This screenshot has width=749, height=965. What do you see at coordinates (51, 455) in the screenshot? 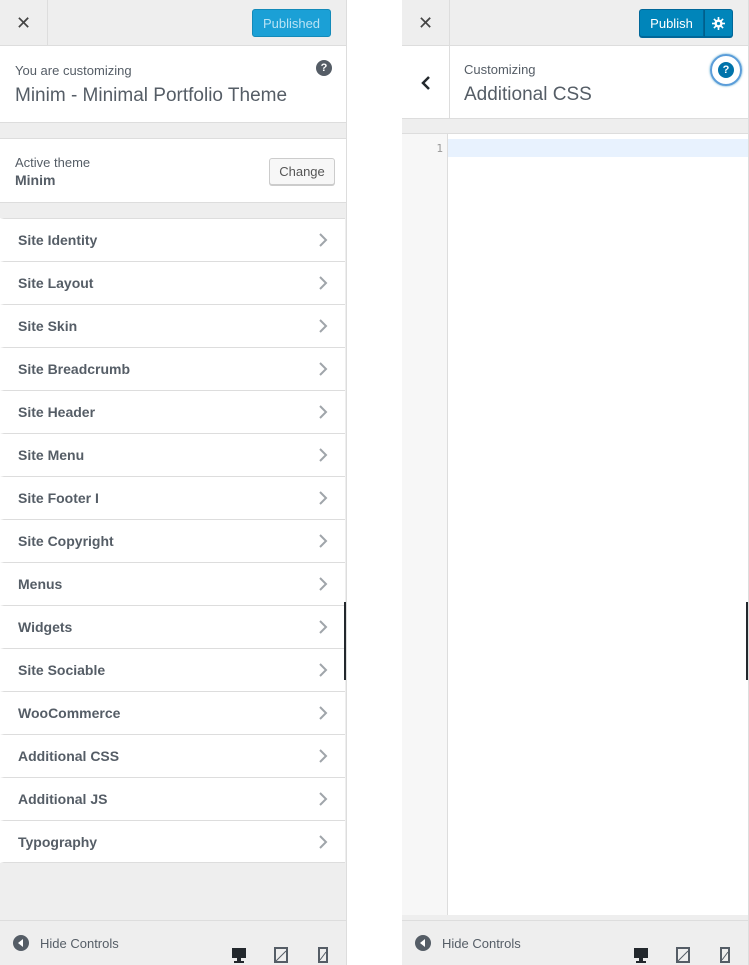
I see `menu-item-label: Site Menu` at bounding box center [51, 455].